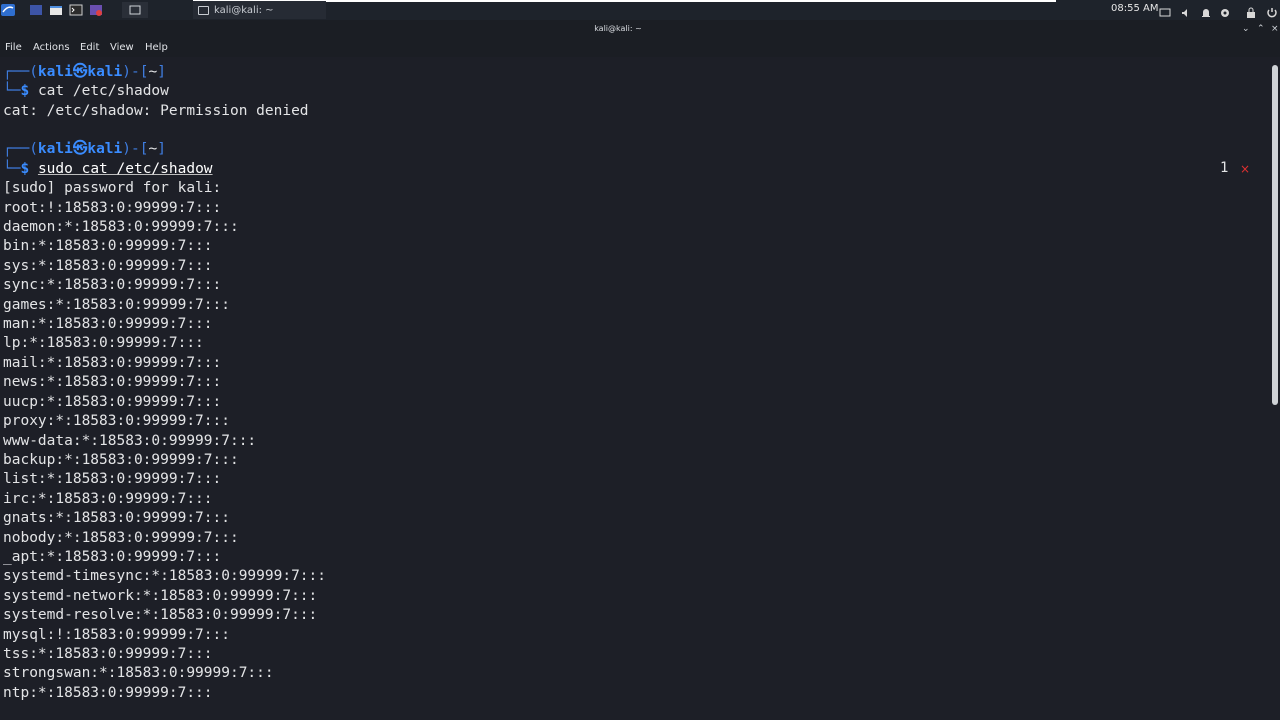 Image resolution: width=1280 pixels, height=720 pixels. I want to click on output-line: systemd-resolve:*:18583:0:99999:7:::, so click(160, 615).